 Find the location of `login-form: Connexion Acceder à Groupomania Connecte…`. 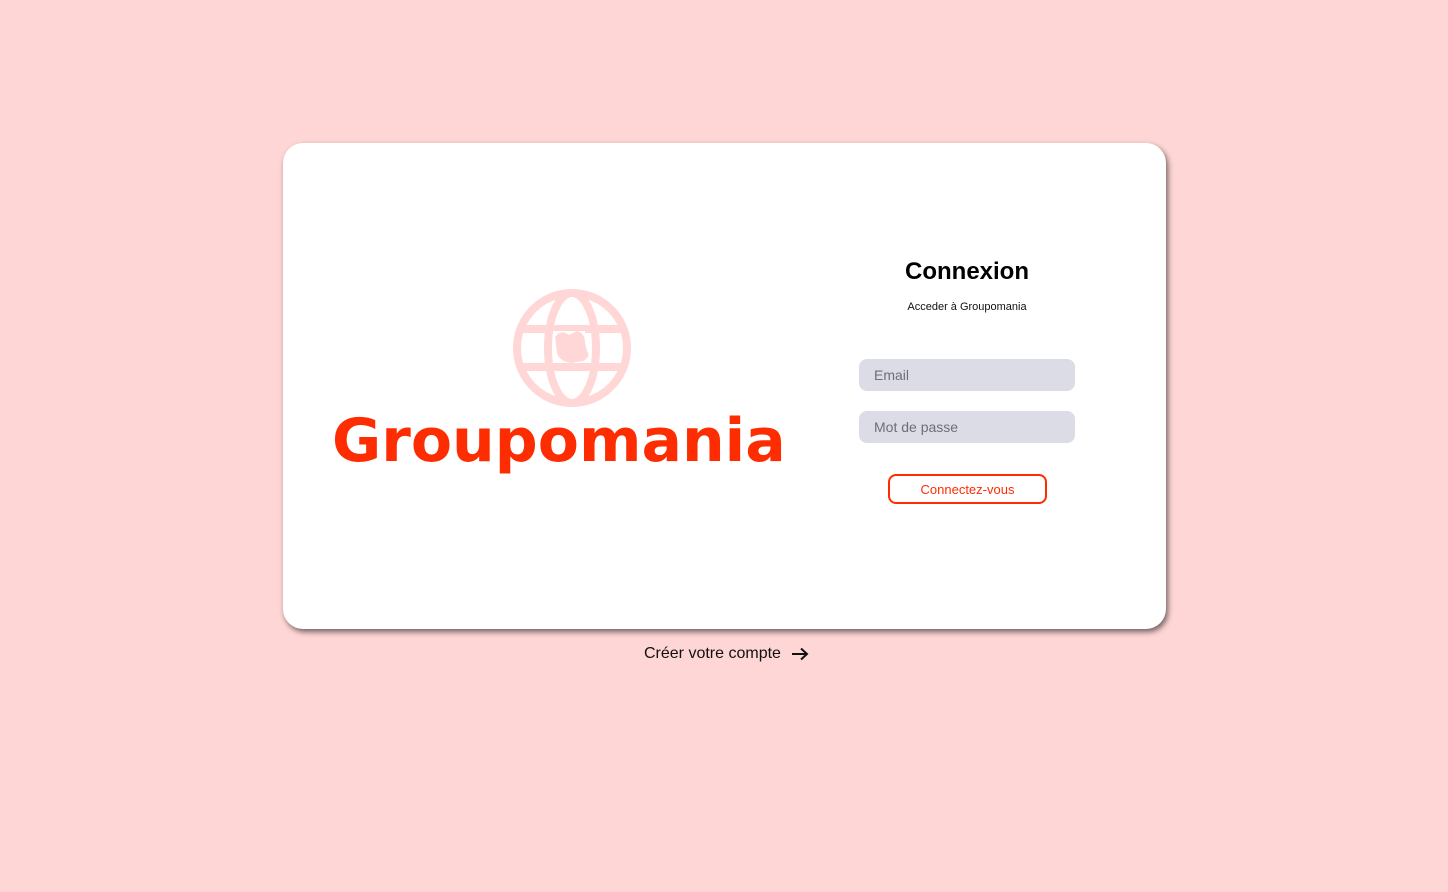

login-form: Connexion Acceder à Groupomania Connecte… is located at coordinates (967, 373).